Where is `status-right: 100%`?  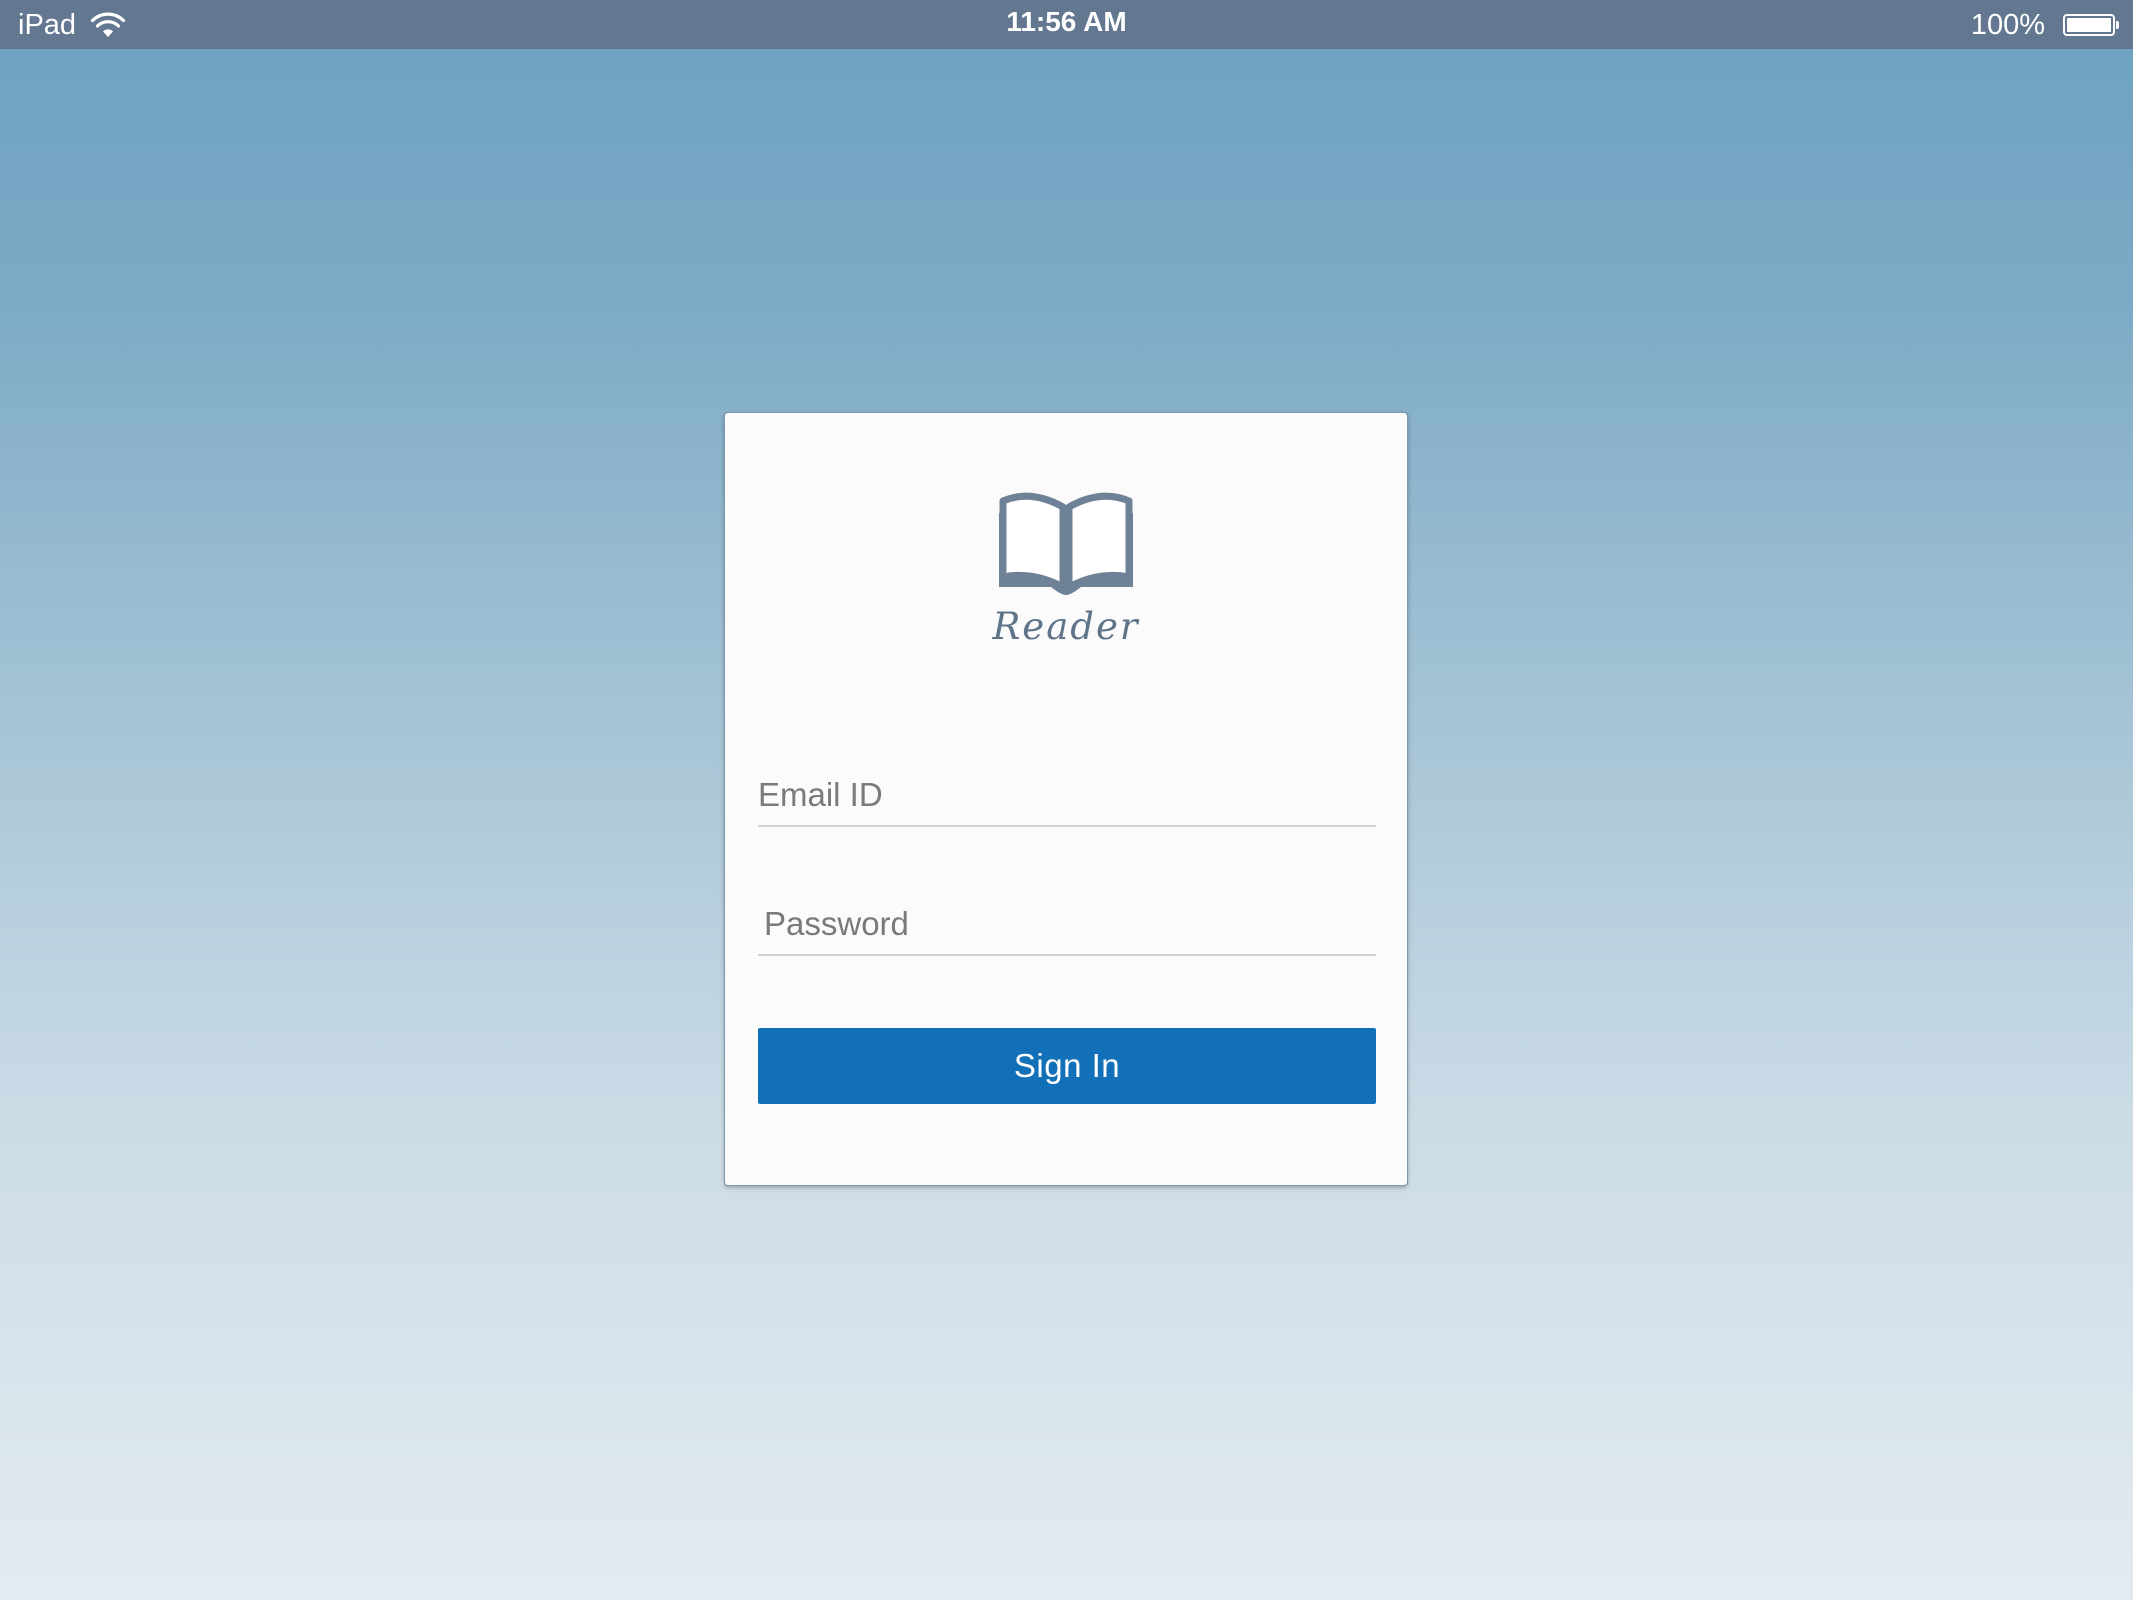 status-right: 100% is located at coordinates (2044, 24).